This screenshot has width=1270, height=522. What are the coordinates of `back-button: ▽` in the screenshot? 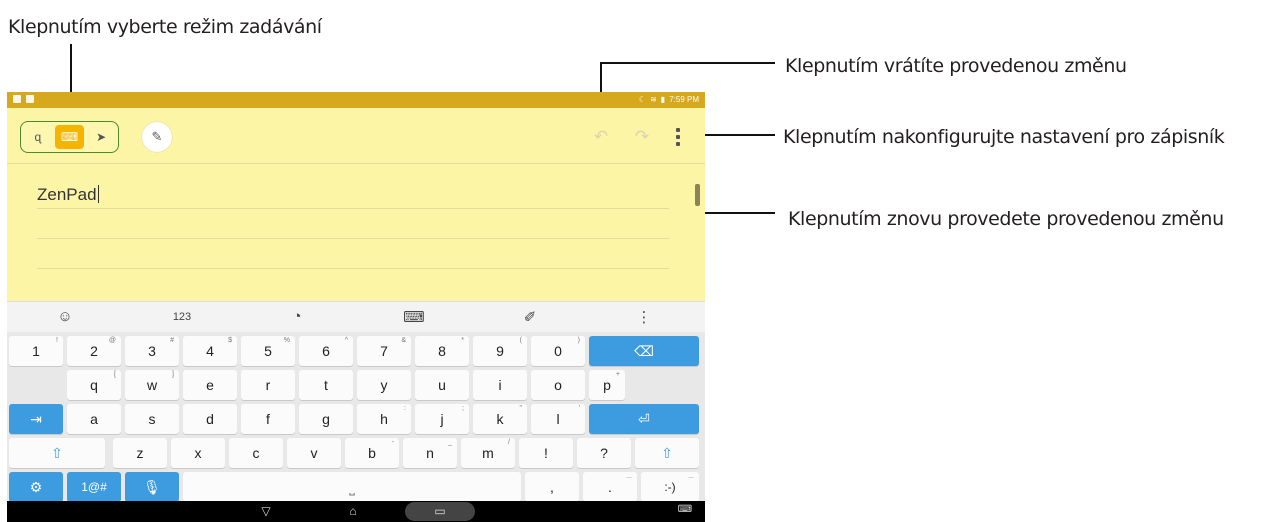 It's located at (266, 511).